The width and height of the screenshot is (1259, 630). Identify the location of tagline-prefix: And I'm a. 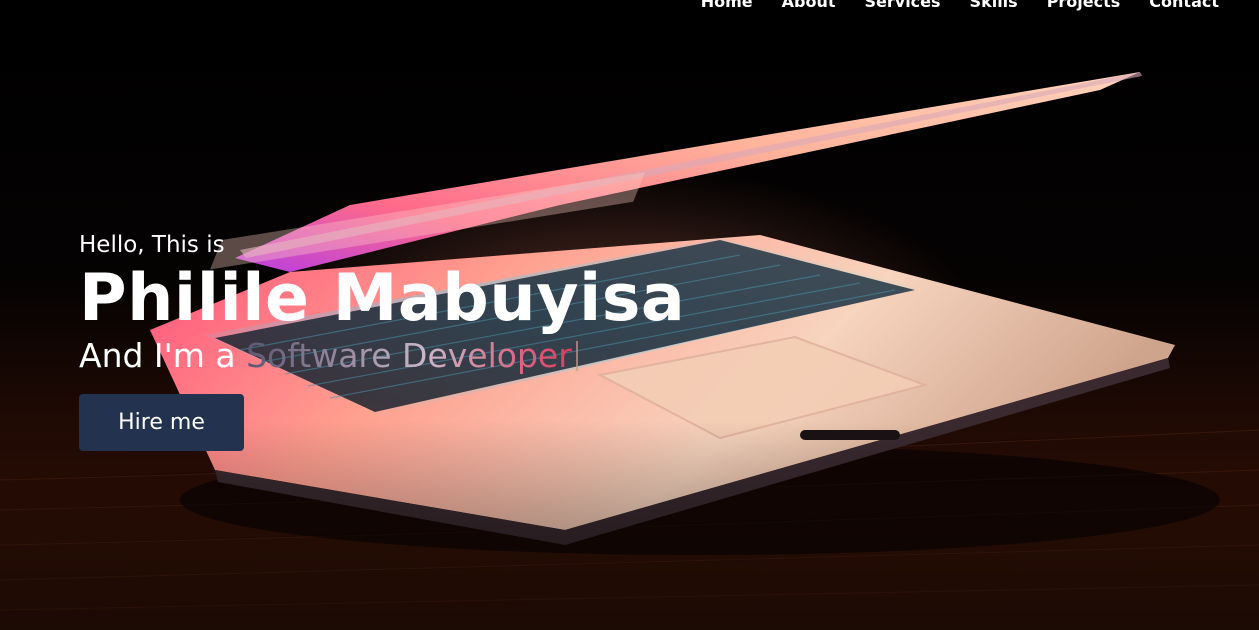
(163, 355).